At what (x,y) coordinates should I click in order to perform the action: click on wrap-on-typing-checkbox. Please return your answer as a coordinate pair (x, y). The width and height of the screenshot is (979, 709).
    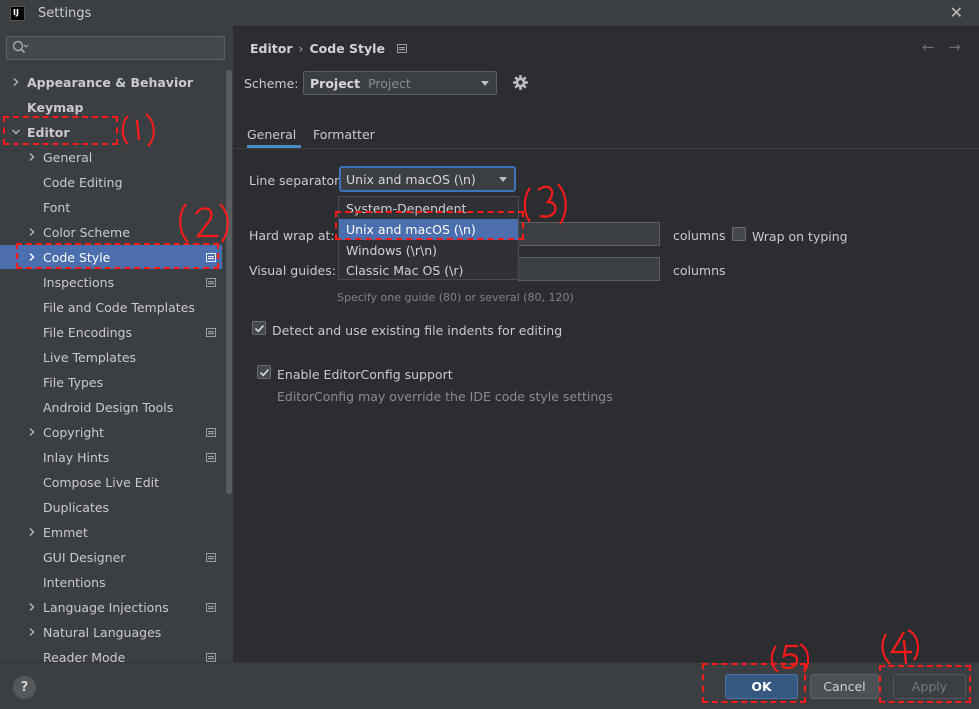
    Looking at the image, I should click on (739, 234).